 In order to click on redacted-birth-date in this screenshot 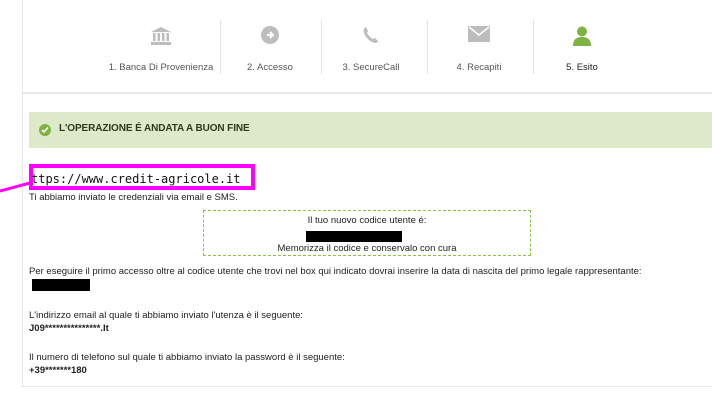, I will do `click(61, 285)`.